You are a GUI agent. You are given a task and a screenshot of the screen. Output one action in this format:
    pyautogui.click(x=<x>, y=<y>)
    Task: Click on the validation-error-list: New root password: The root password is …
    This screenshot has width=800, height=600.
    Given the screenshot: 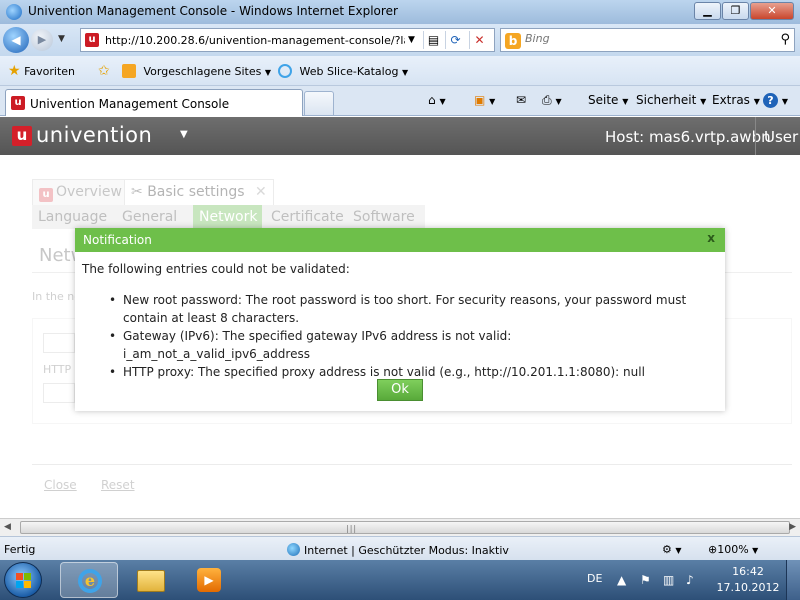 What is the action you would take?
    pyautogui.click(x=402, y=336)
    